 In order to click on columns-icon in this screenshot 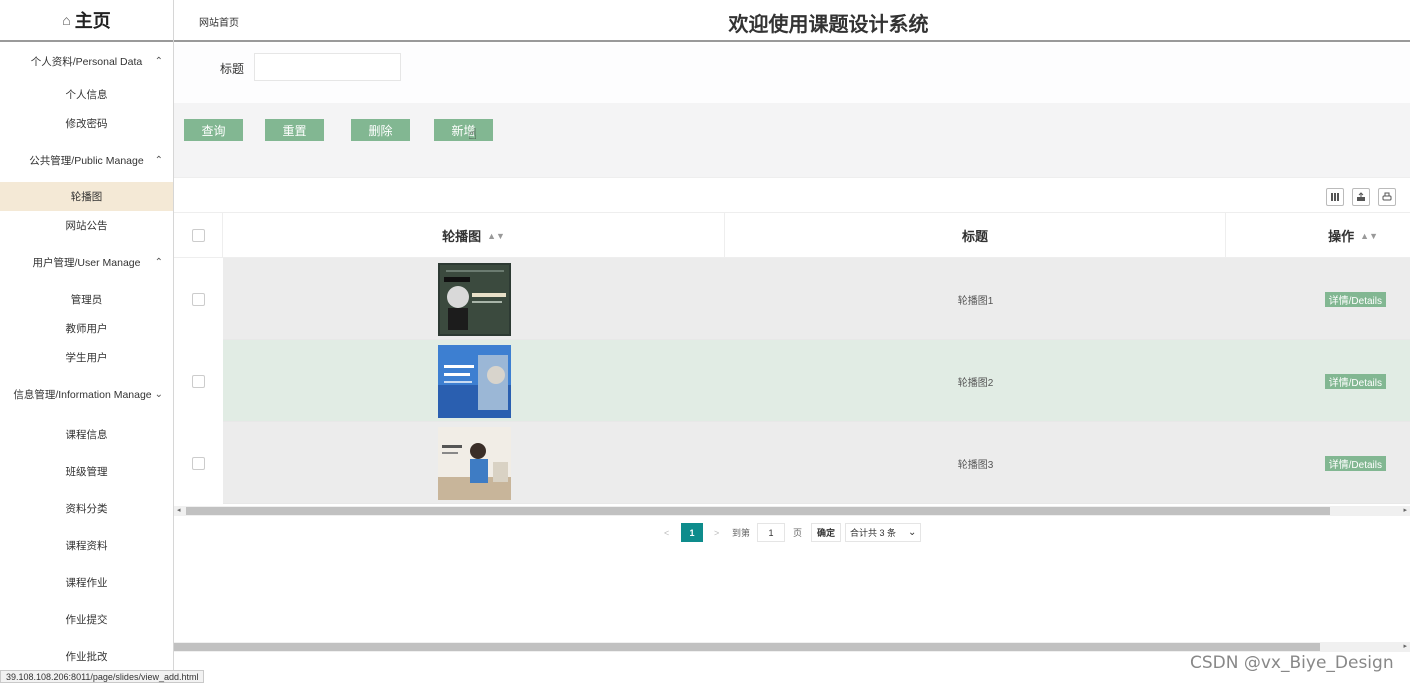, I will do `click(1335, 197)`.